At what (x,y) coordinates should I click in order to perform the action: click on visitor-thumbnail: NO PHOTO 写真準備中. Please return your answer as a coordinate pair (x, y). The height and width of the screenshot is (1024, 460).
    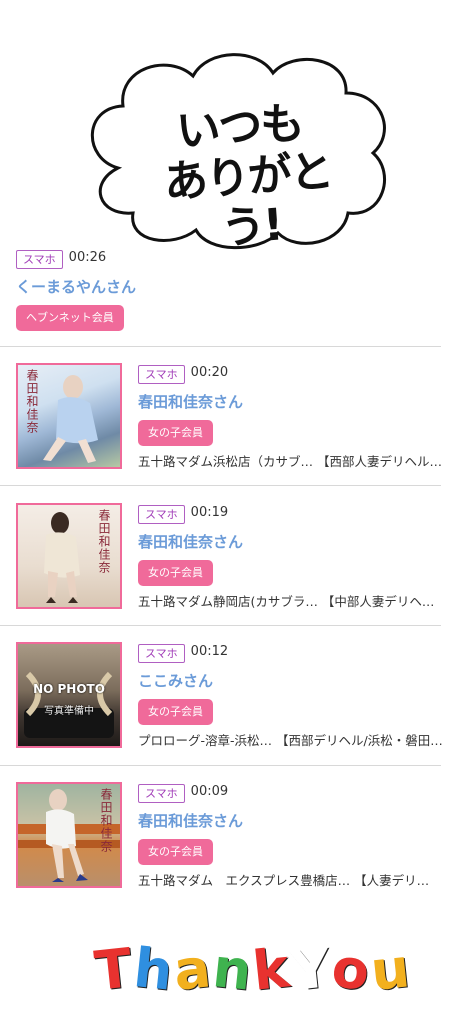
    Looking at the image, I should click on (69, 695).